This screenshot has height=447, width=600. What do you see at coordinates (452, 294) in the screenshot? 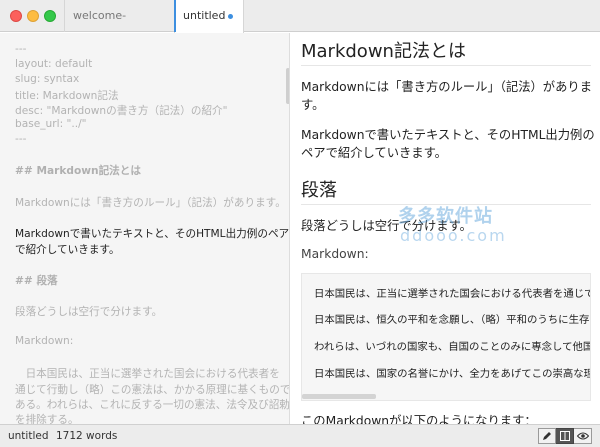
I see `code-line: 日本国民は、正当に選挙された国会における代表者を通じて行` at bounding box center [452, 294].